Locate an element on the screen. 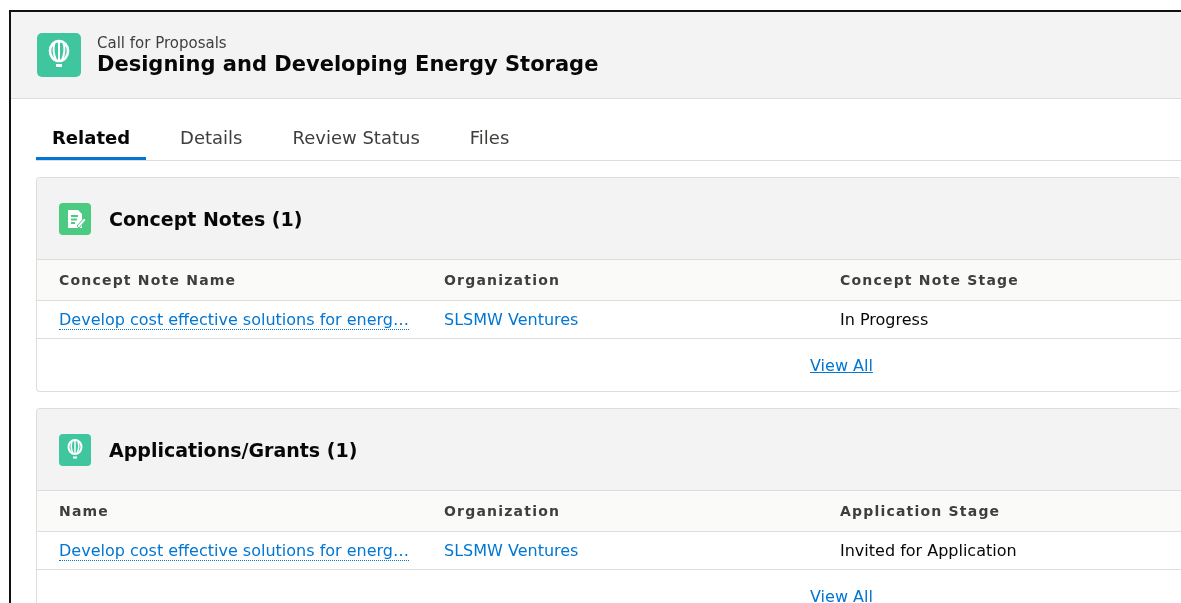 The height and width of the screenshot is (603, 1181). table-cell-text: In Progress is located at coordinates (885, 319).